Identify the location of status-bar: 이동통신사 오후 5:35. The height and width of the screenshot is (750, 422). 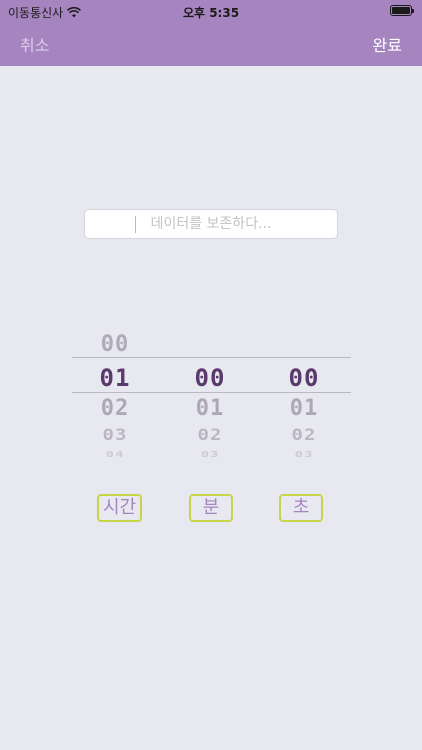
(211, 11).